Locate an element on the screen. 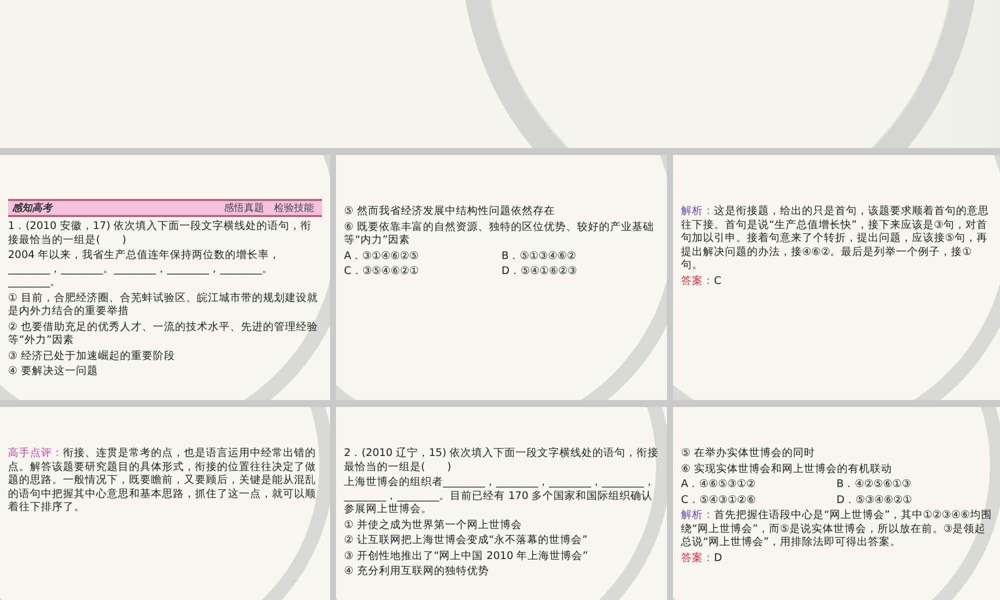 This screenshot has height=600, width=1000. question-text: 2．(2010 辽宁，15) 依次填入下面一段文字横线处的语句，衔接最恰当的一组是( ) is located at coordinates (501, 460).